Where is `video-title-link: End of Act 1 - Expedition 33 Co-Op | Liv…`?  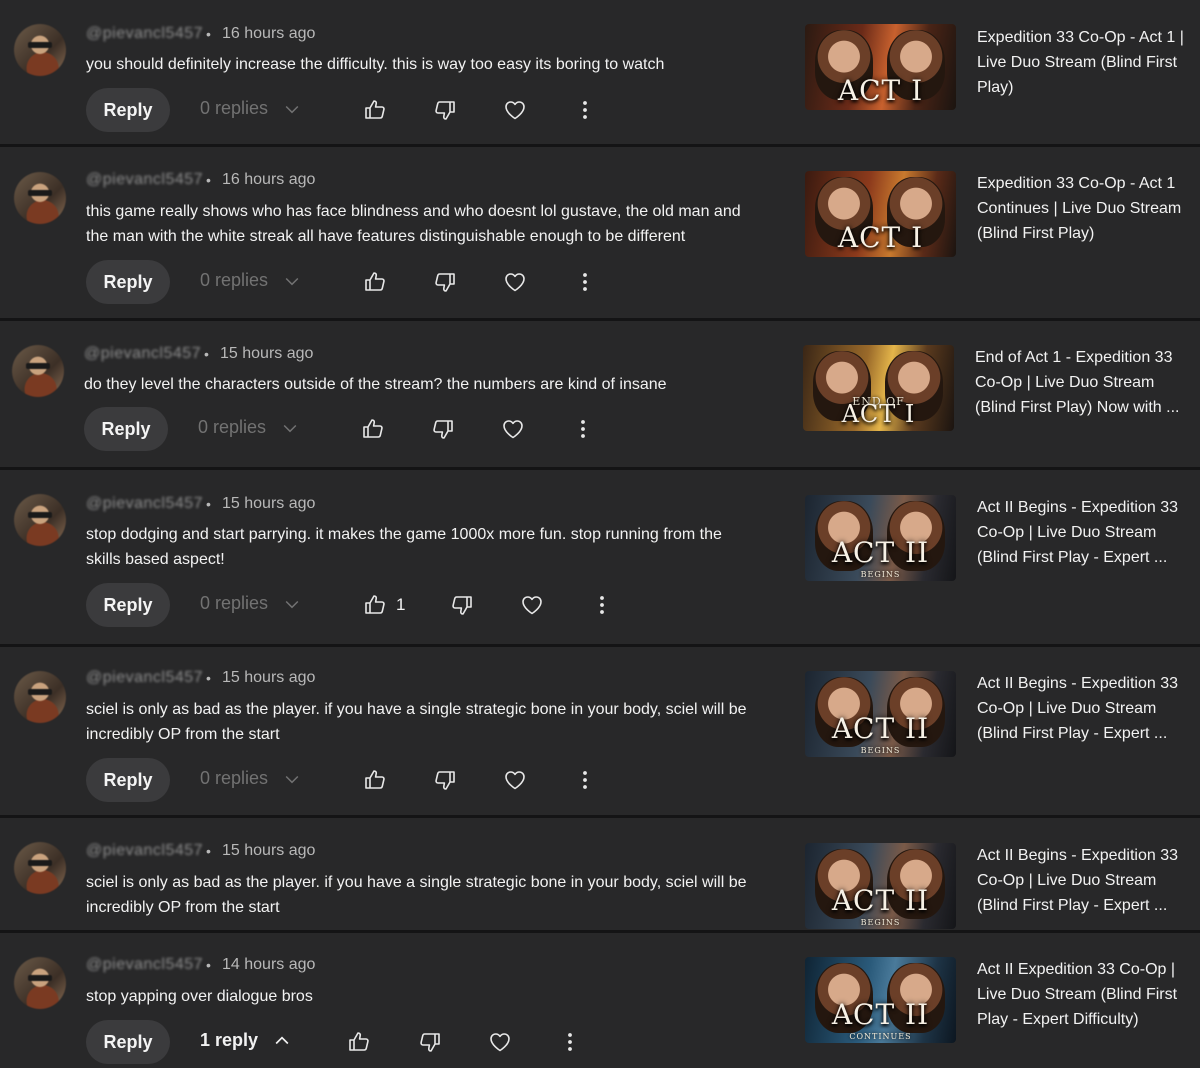
video-title-link: End of Act 1 - Expedition 33 Co-Op | Liv… is located at coordinates (1080, 382).